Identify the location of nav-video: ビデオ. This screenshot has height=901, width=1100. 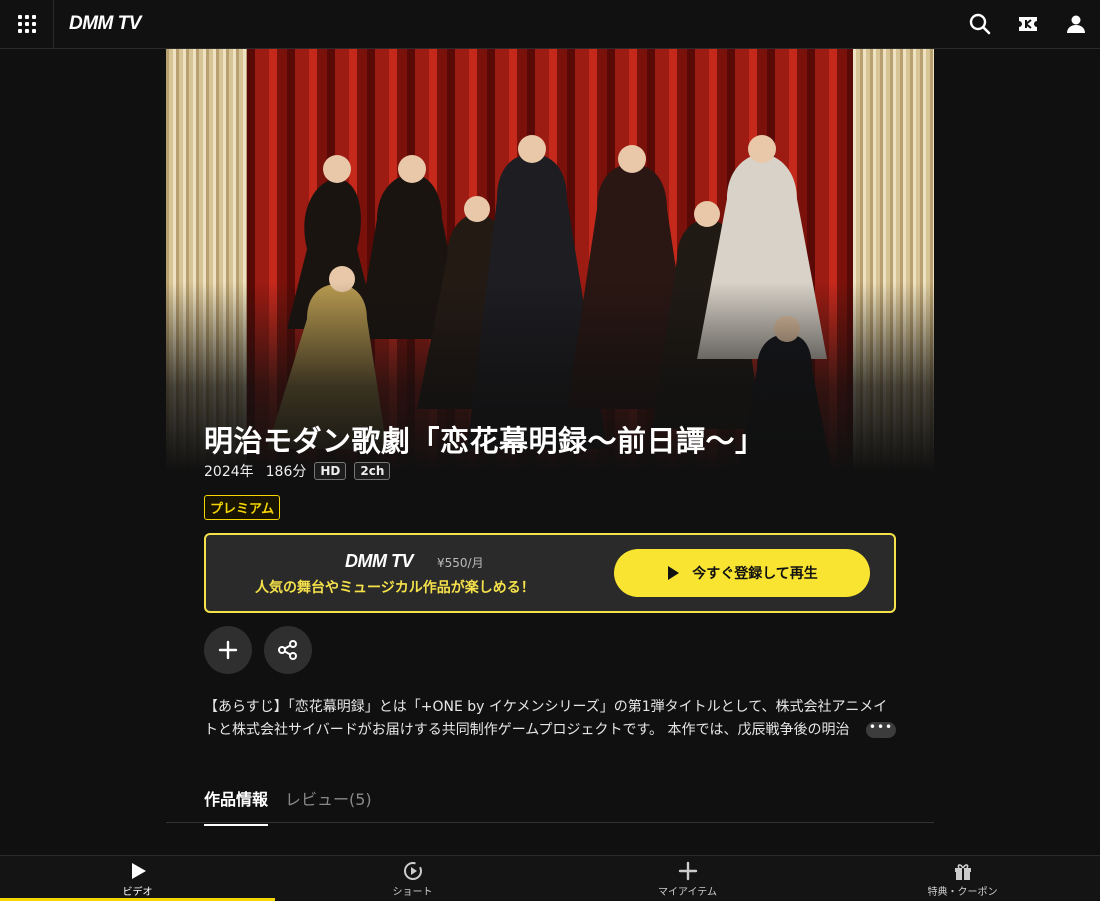
(137, 878).